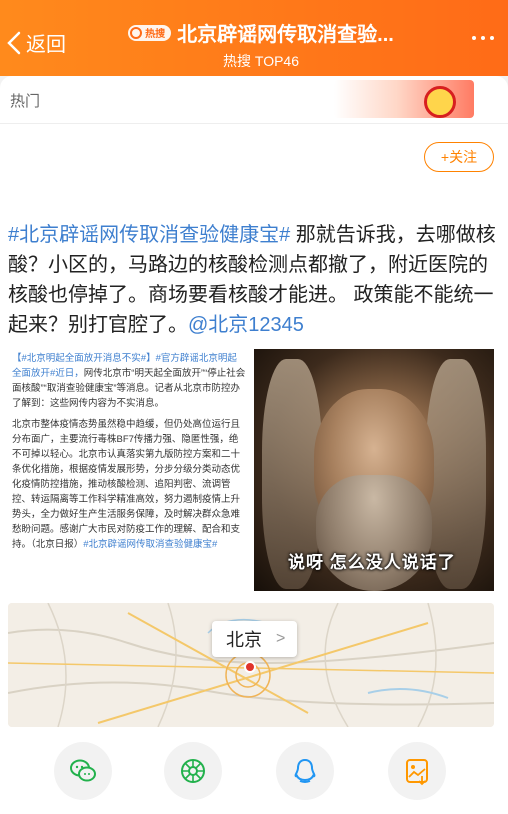  What do you see at coordinates (246, 325) in the screenshot?
I see `post-mention: @北京12345` at bounding box center [246, 325].